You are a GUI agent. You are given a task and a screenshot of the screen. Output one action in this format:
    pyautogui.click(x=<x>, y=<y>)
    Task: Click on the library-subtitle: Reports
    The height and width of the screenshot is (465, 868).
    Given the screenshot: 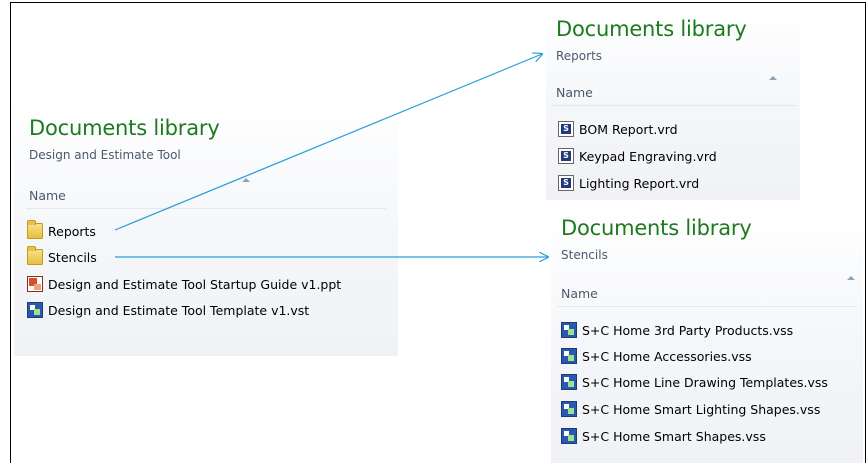 What is the action you would take?
    pyautogui.click(x=579, y=56)
    